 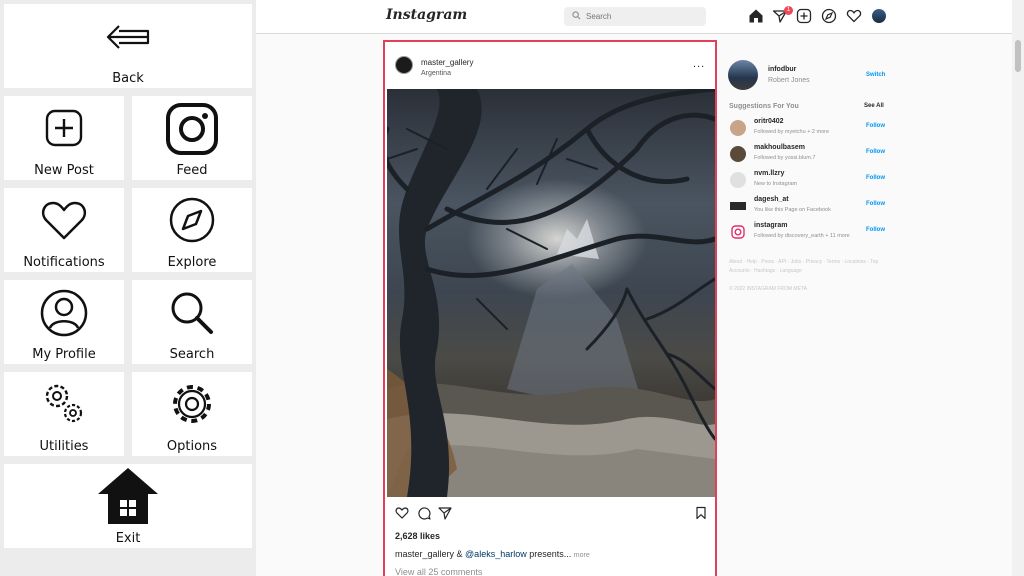 What do you see at coordinates (769, 121) in the screenshot?
I see `suggestion-username: oritr0402` at bounding box center [769, 121].